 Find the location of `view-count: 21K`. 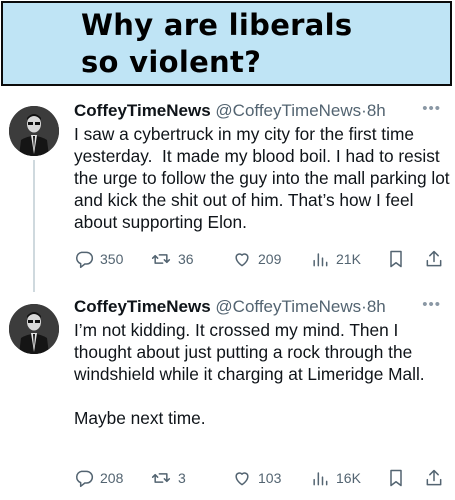

view-count: 21K is located at coordinates (348, 259).